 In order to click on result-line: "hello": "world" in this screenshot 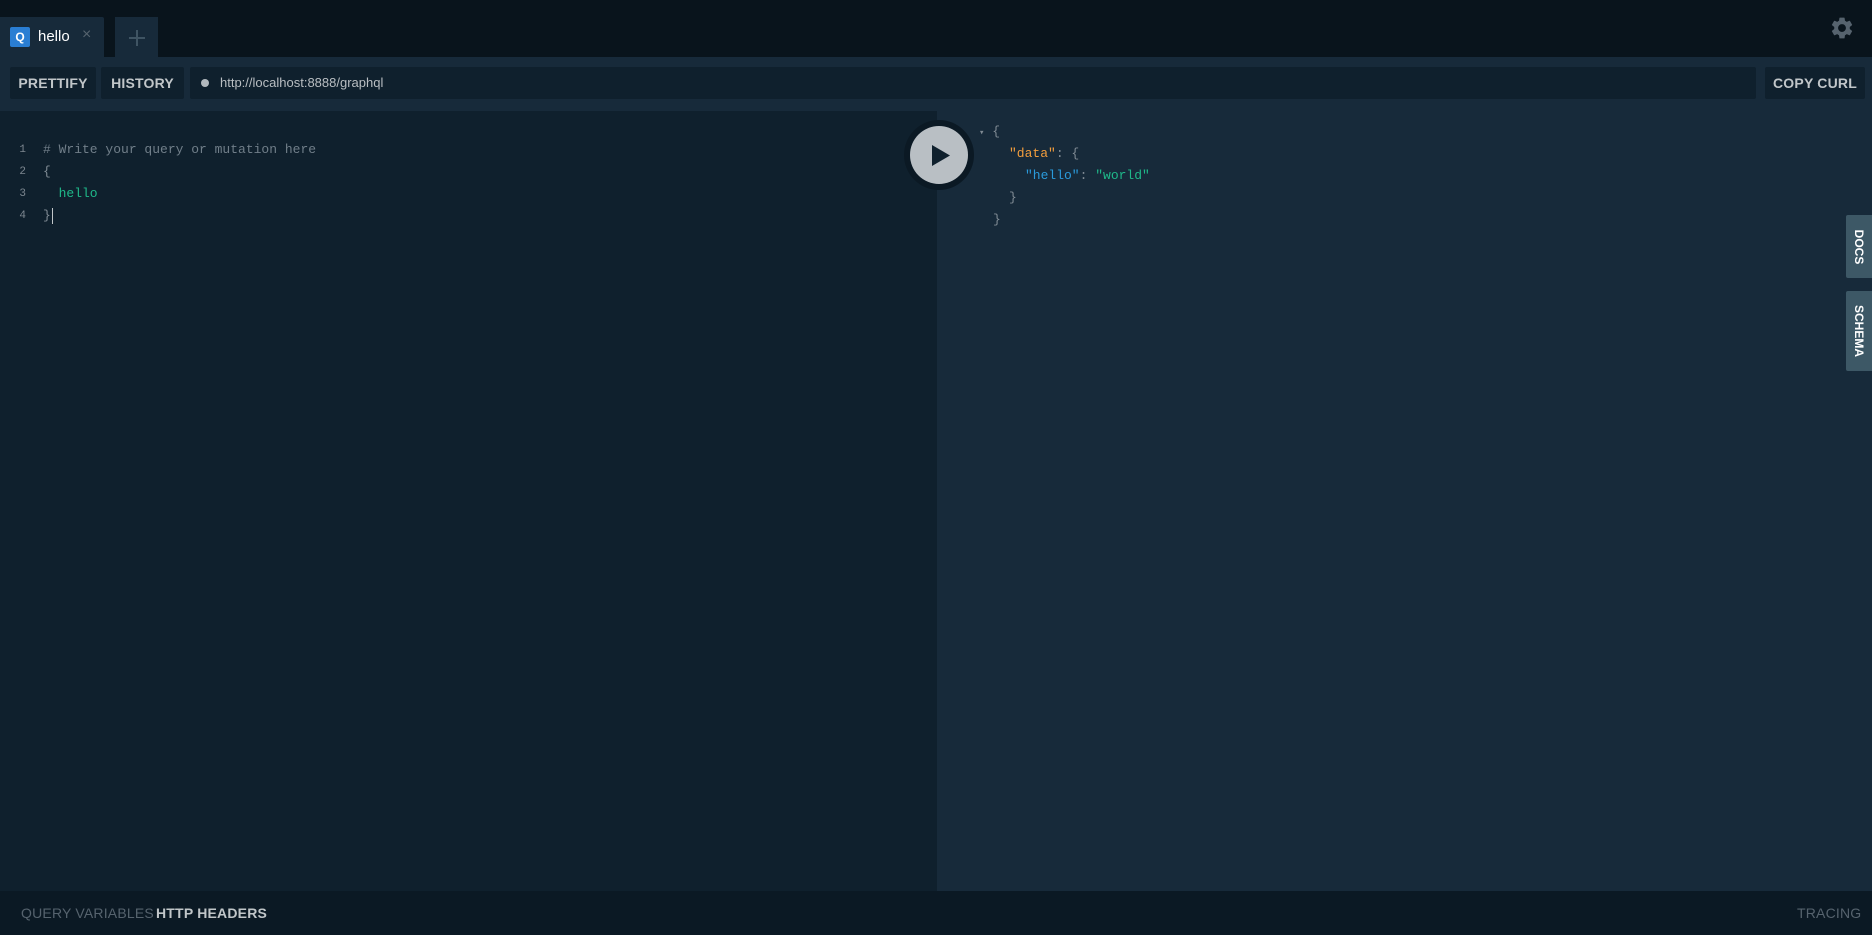, I will do `click(1087, 176)`.